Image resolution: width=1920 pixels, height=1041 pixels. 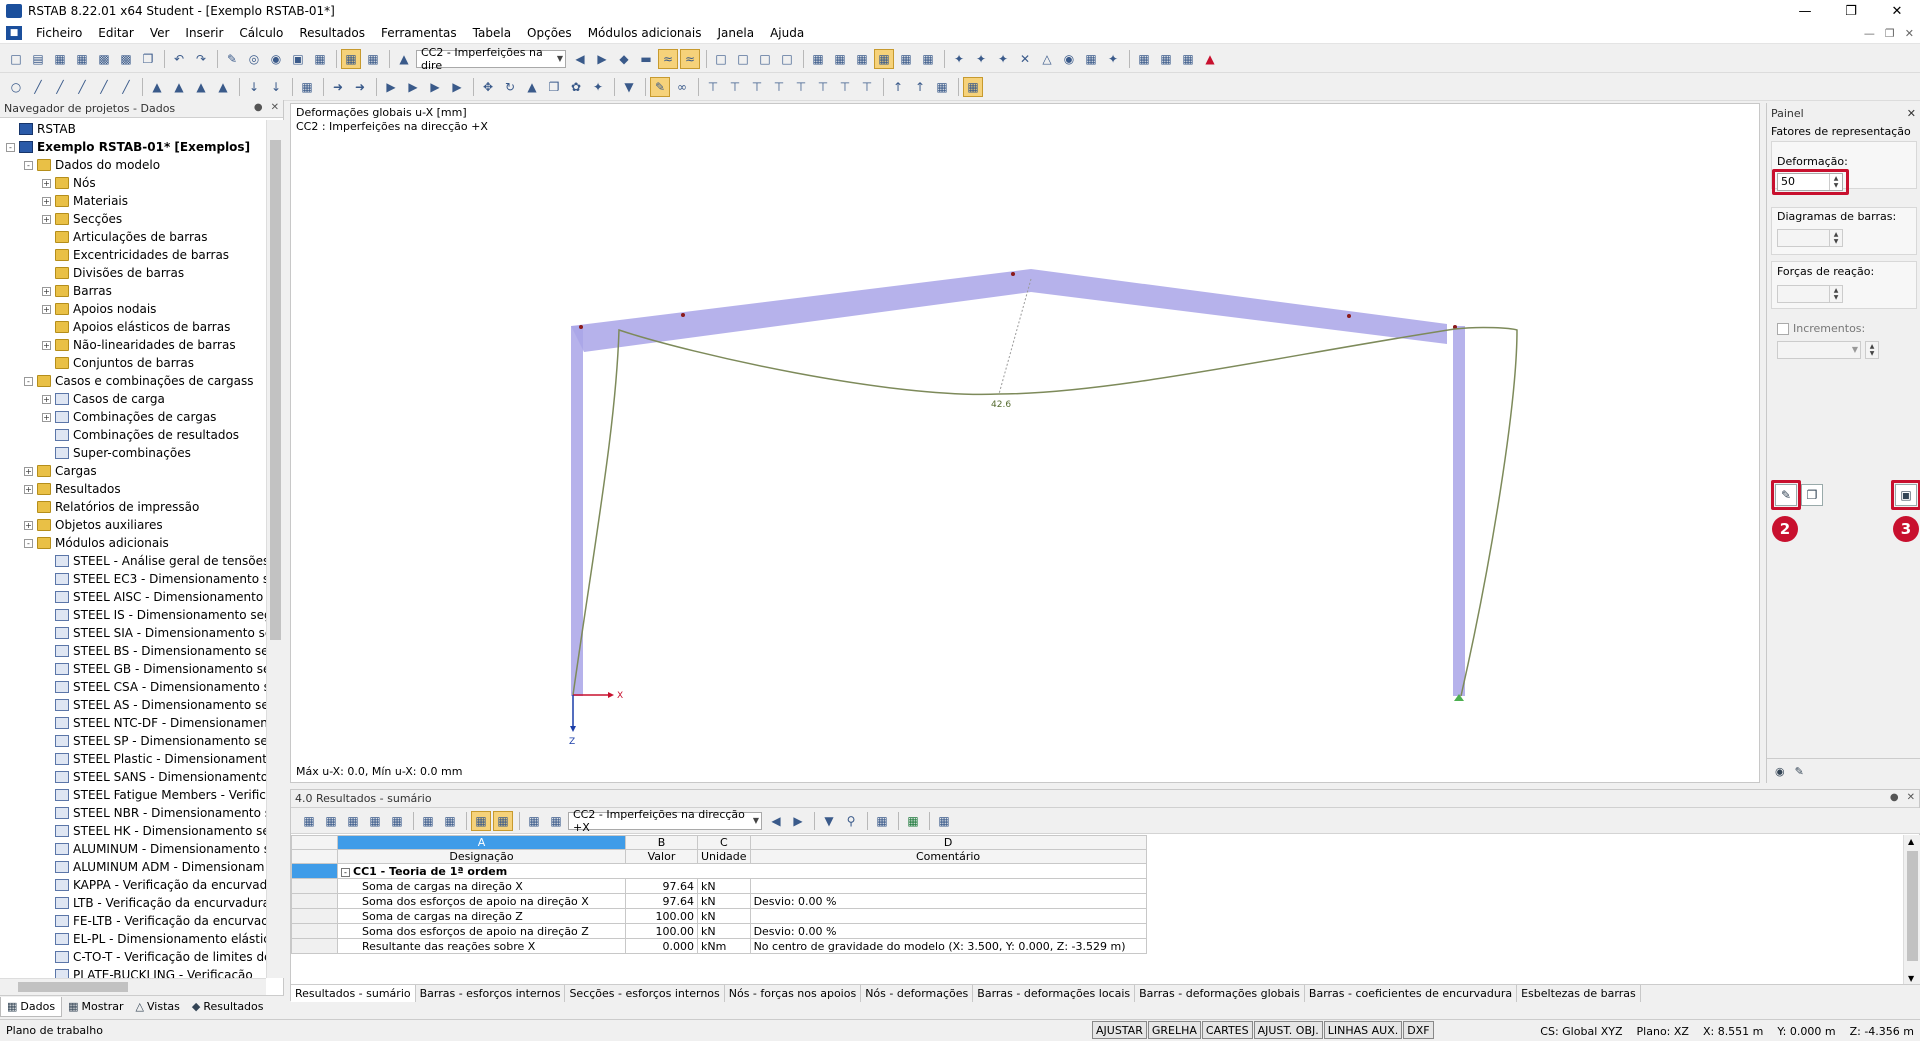 I want to click on tree-item: STEEL SIA - Dimensionamento seg, so click(x=133, y=633).